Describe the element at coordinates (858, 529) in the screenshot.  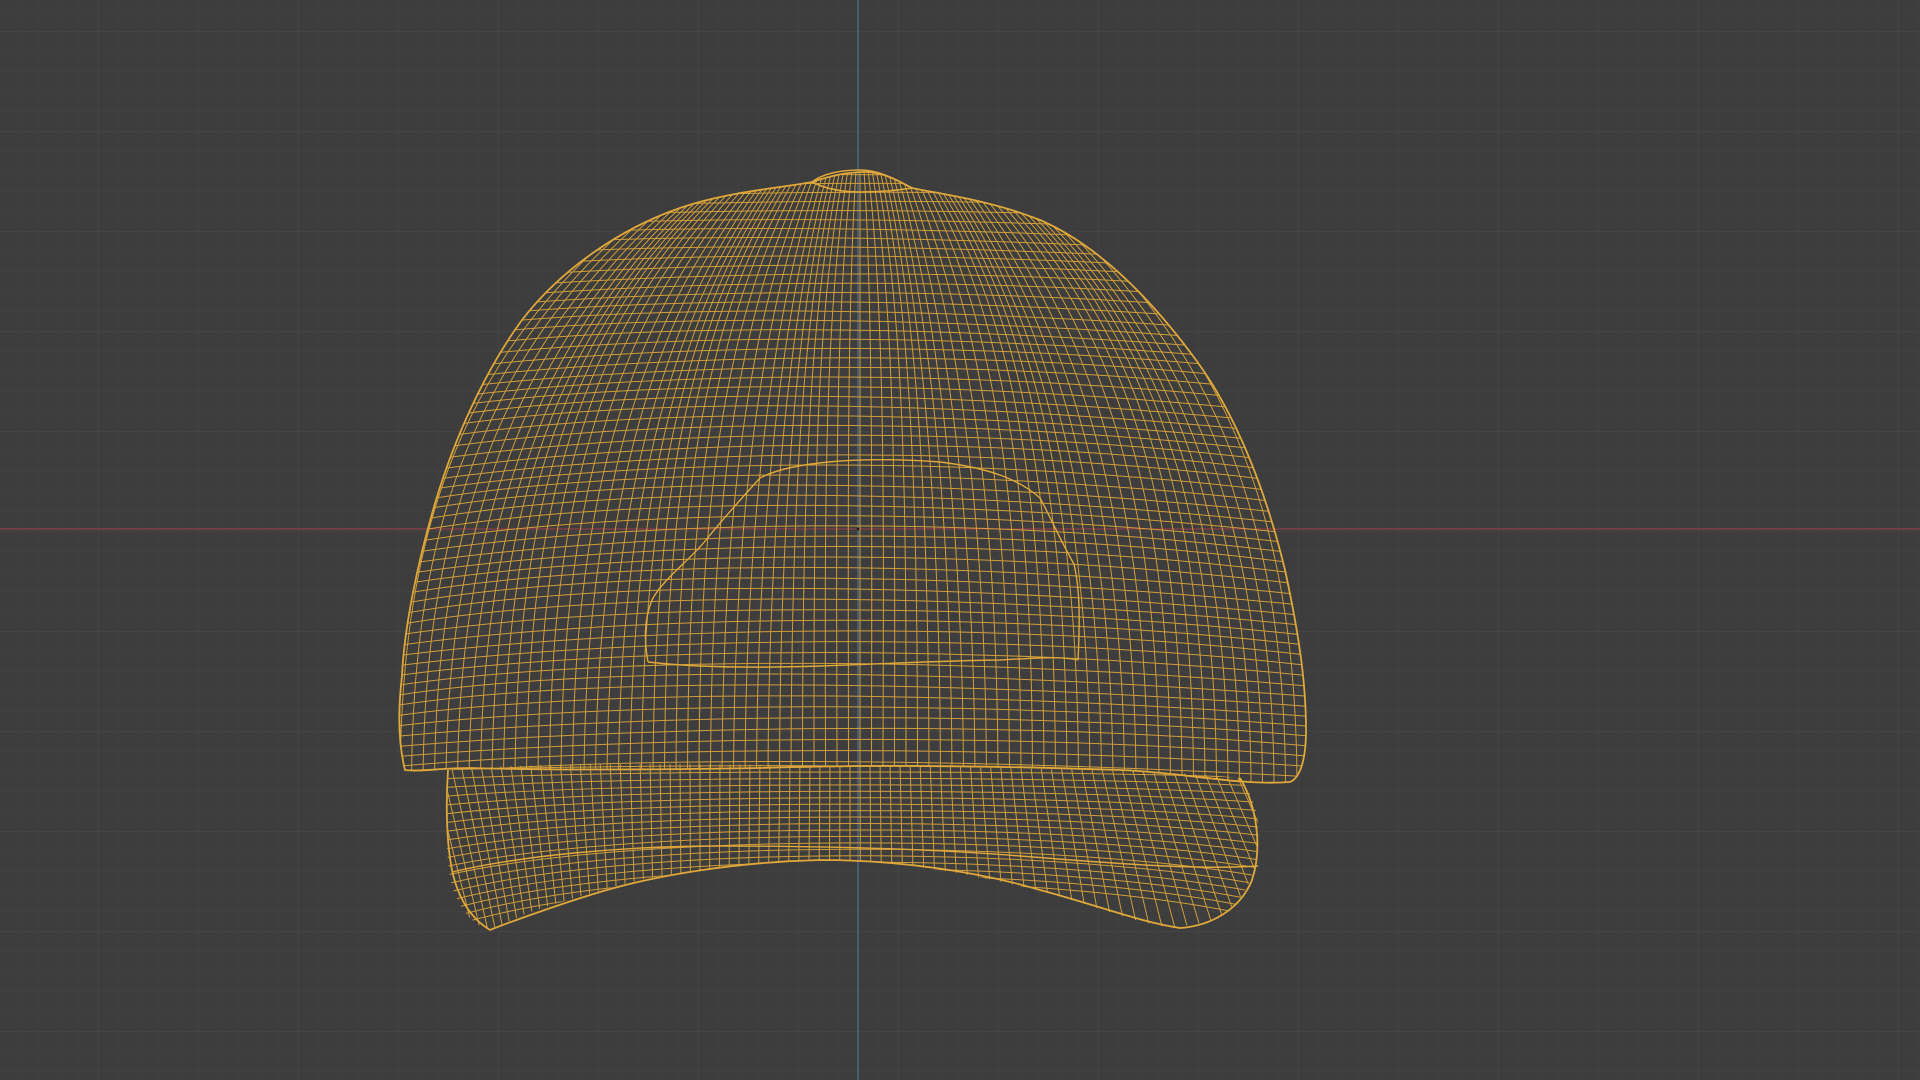
I see `origin-point` at that location.